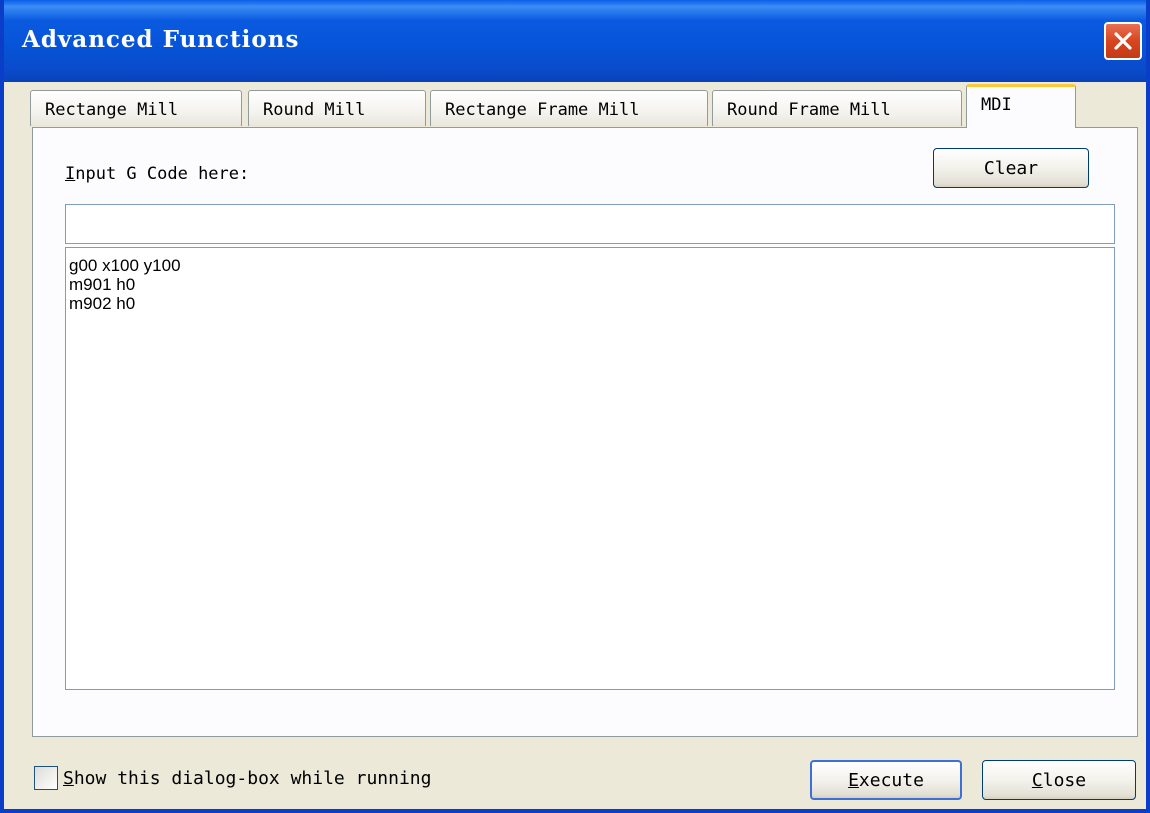 The height and width of the screenshot is (813, 1150). I want to click on label-text: how this dialog-box while running, so click(252, 778).